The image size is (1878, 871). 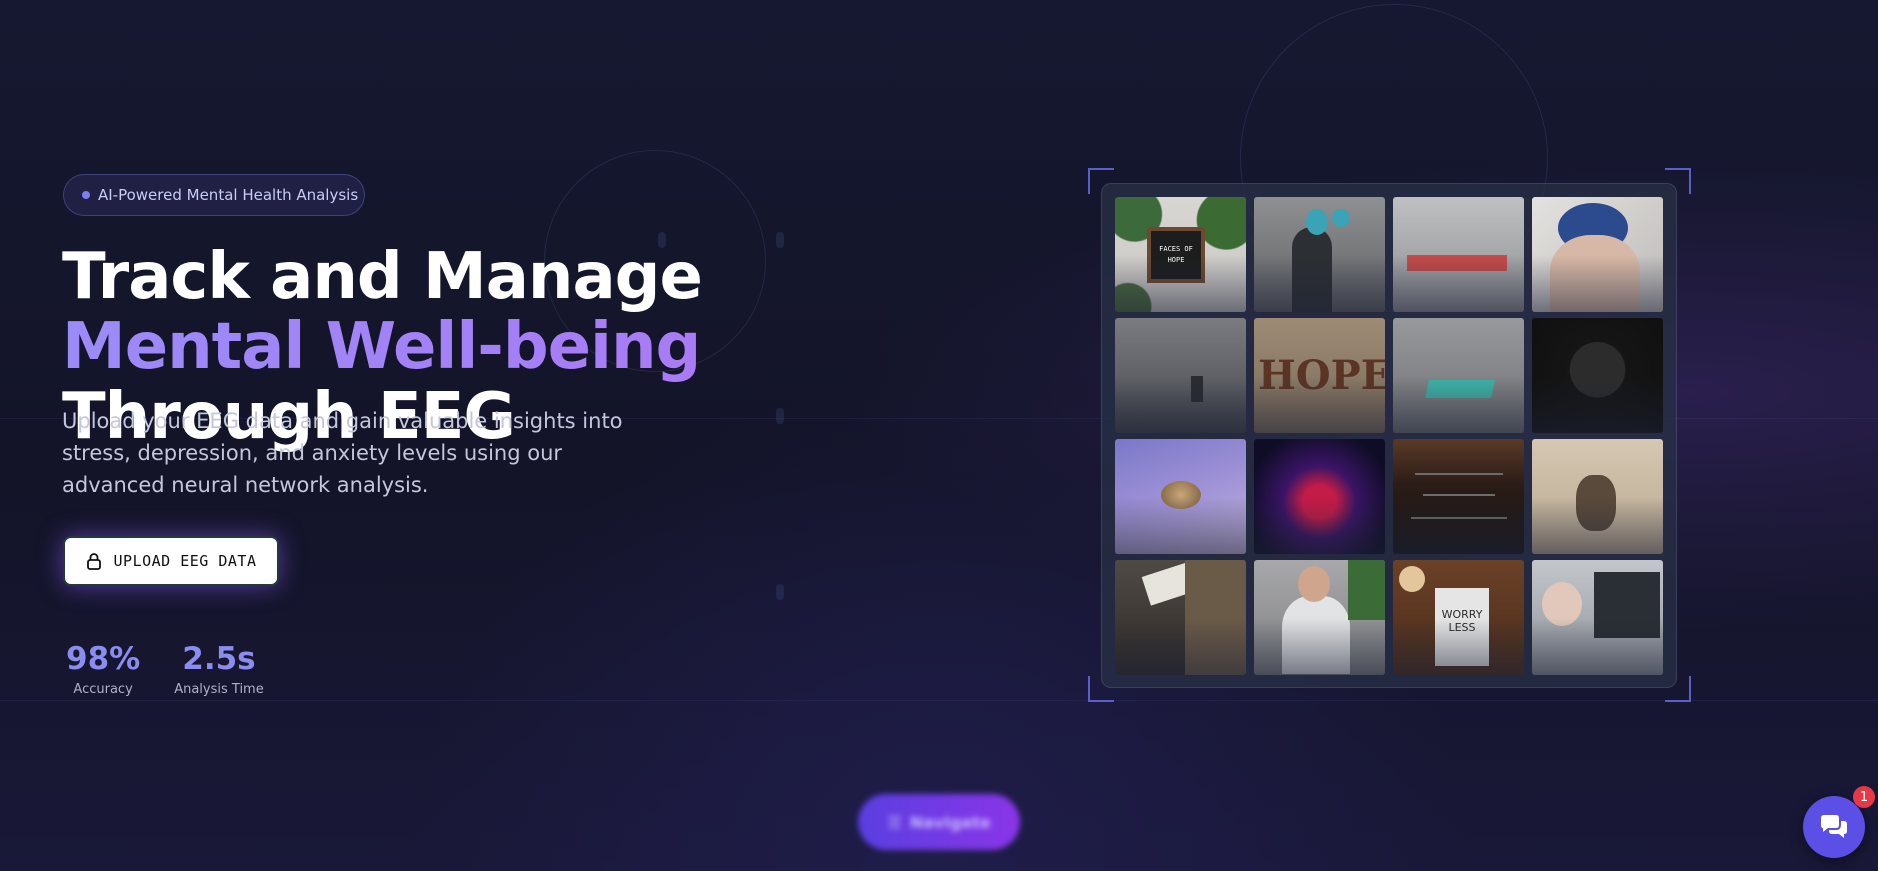 I want to click on road-marking-image, so click(x=1458, y=375).